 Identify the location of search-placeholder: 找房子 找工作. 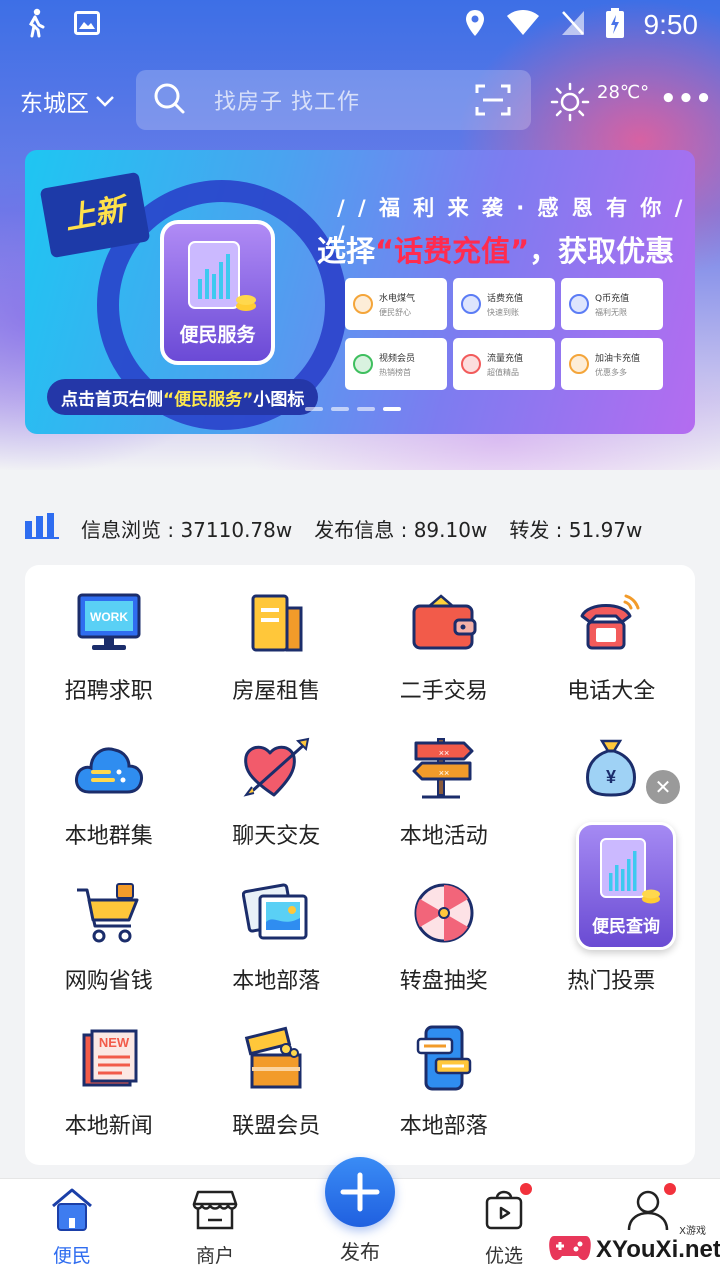
(287, 102).